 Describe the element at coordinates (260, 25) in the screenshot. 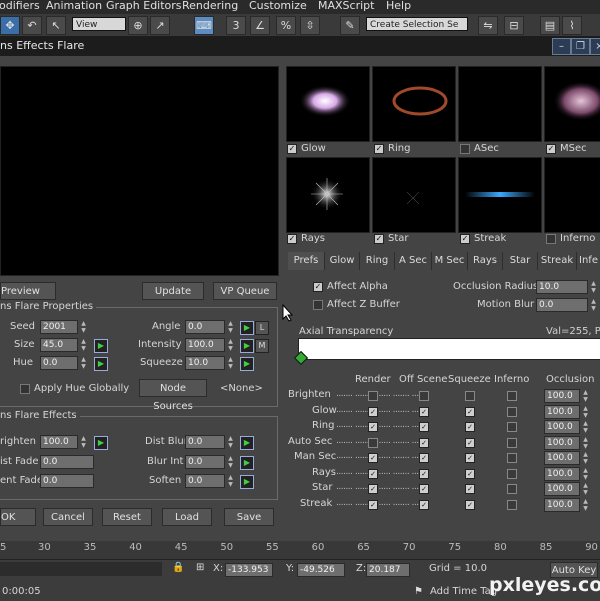

I see `angle-snap-icon: ∠` at that location.